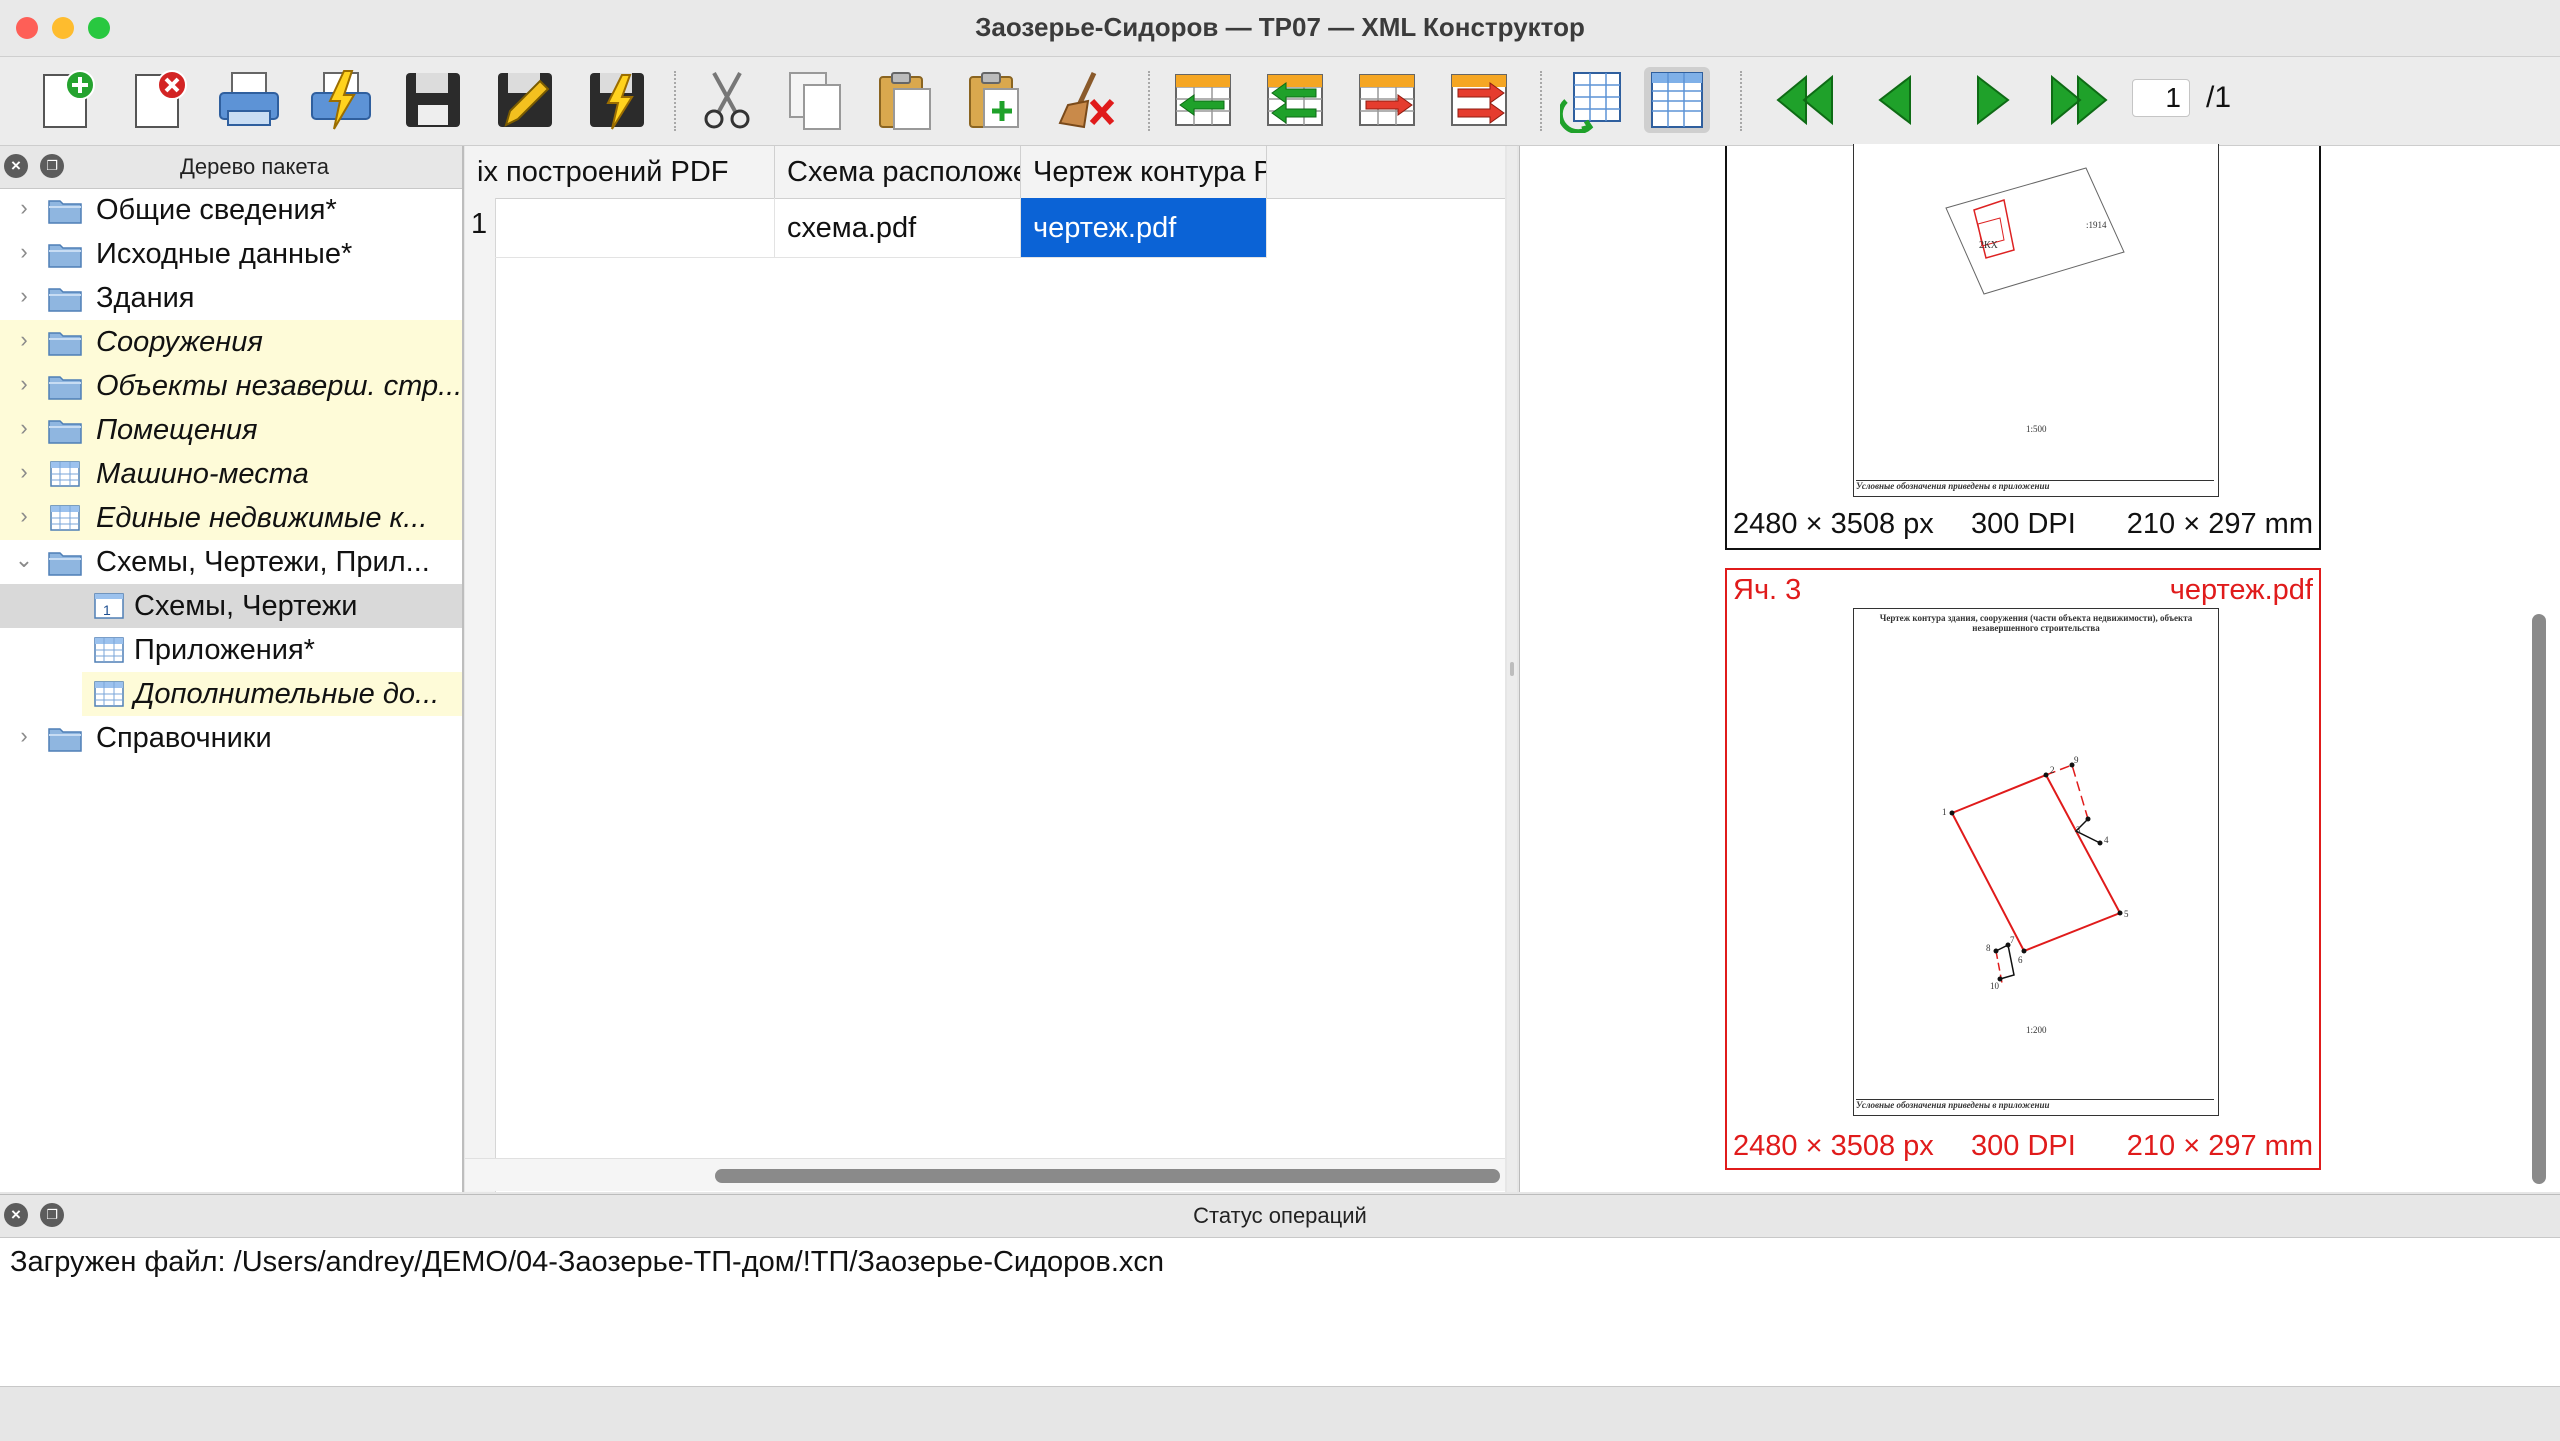 This screenshot has height=1441, width=2560. I want to click on table-cell-selected: чертеж.pdf, so click(1144, 228).